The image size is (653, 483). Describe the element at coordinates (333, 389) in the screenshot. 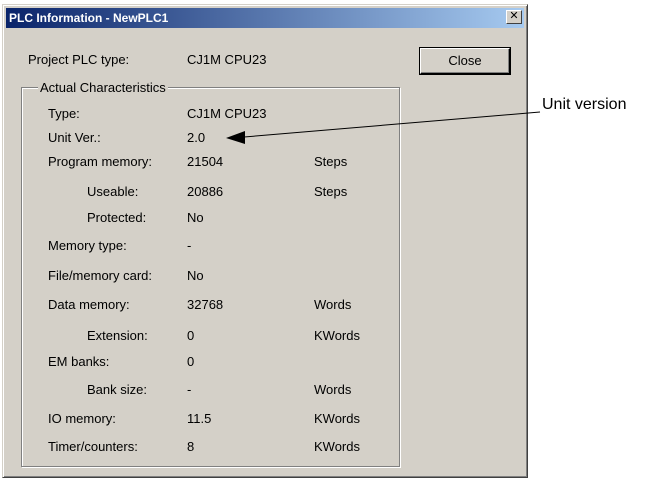

I see `bank-size-unit: Words` at that location.